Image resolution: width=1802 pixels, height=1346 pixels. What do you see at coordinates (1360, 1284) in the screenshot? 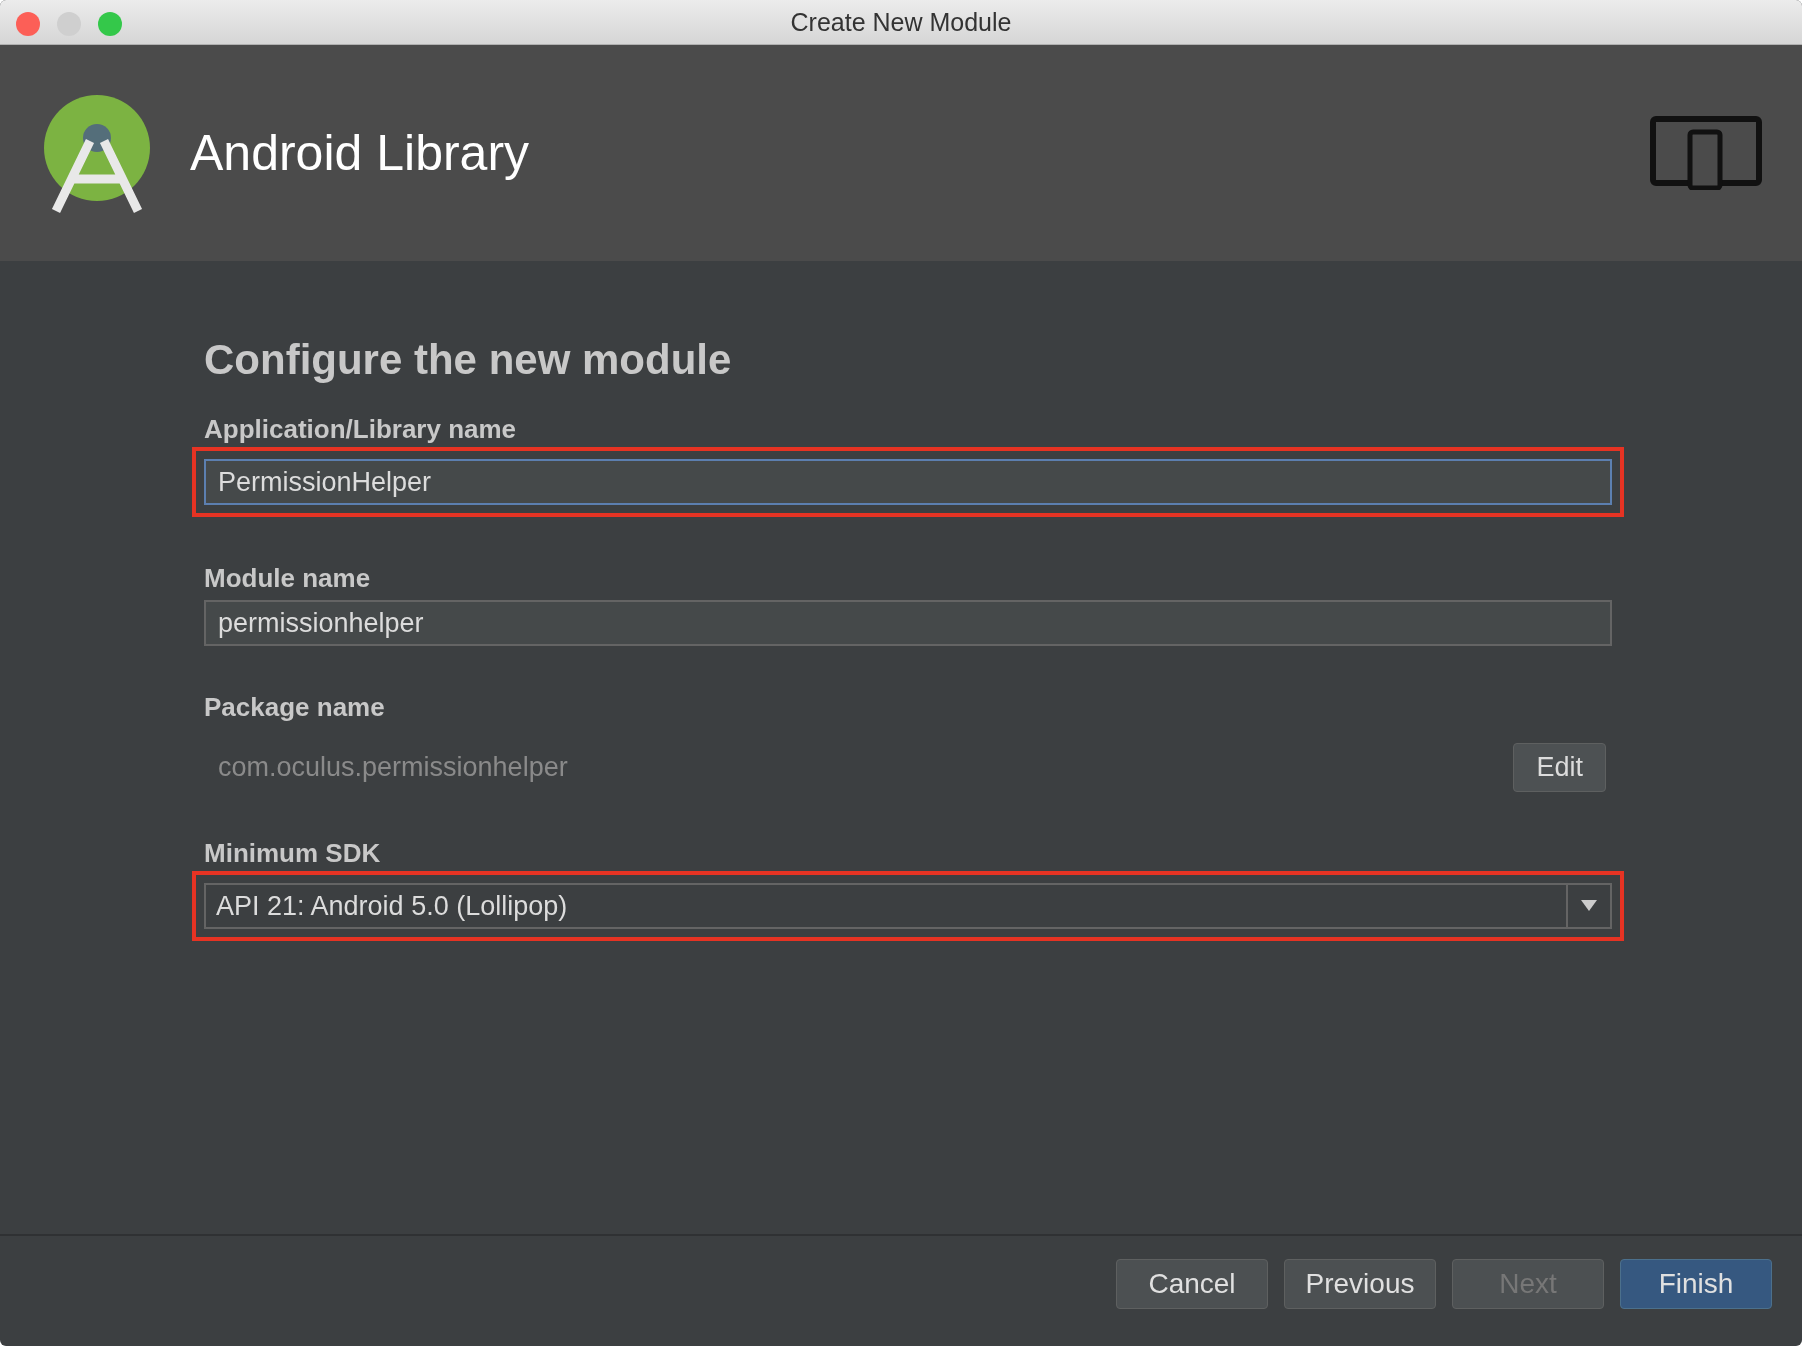
I see `dialog-button: Previous` at bounding box center [1360, 1284].